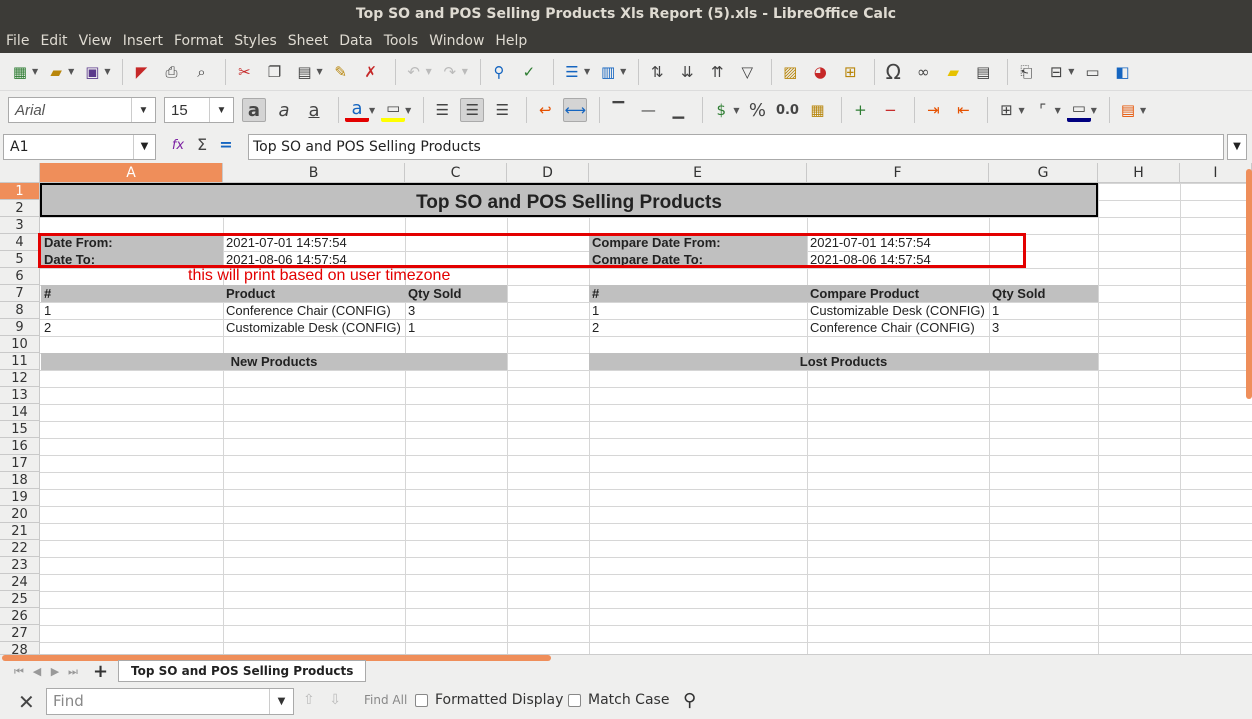 The image size is (1252, 719). Describe the element at coordinates (107, 71) in the screenshot. I see `save-dropdown-icon: ▼` at that location.